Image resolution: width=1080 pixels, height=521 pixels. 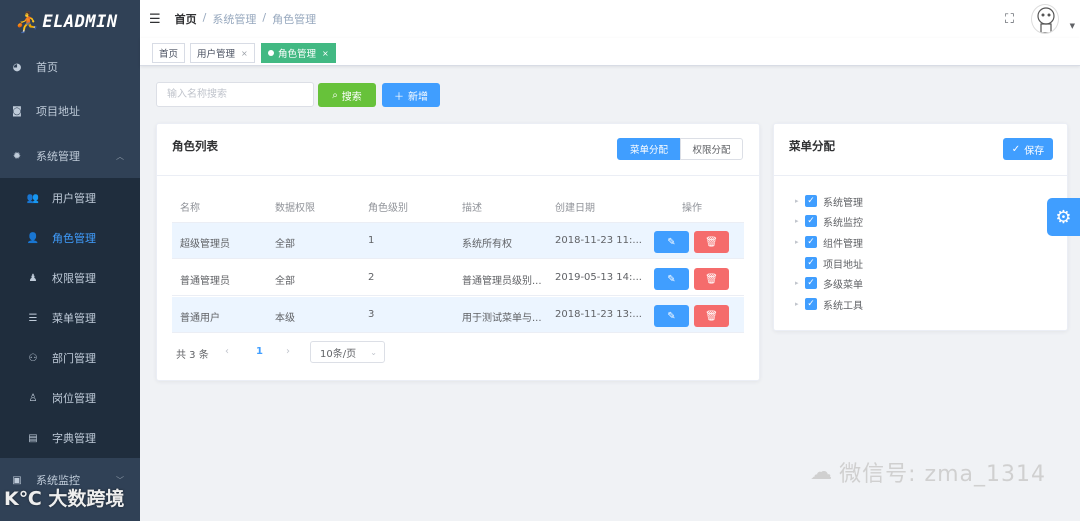 I want to click on active-dot-icon, so click(x=271, y=53).